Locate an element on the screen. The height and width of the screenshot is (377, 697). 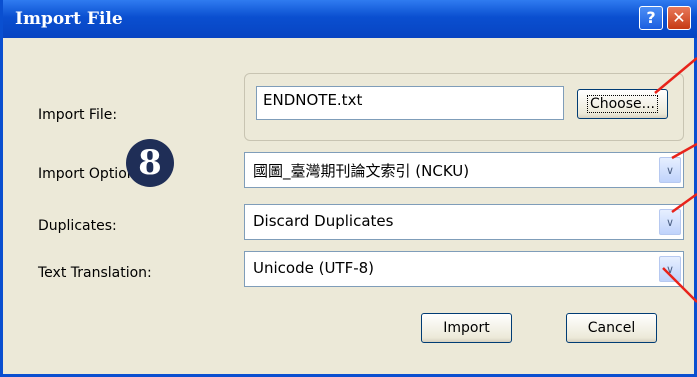
callout-line-choose is located at coordinates (675, 75).